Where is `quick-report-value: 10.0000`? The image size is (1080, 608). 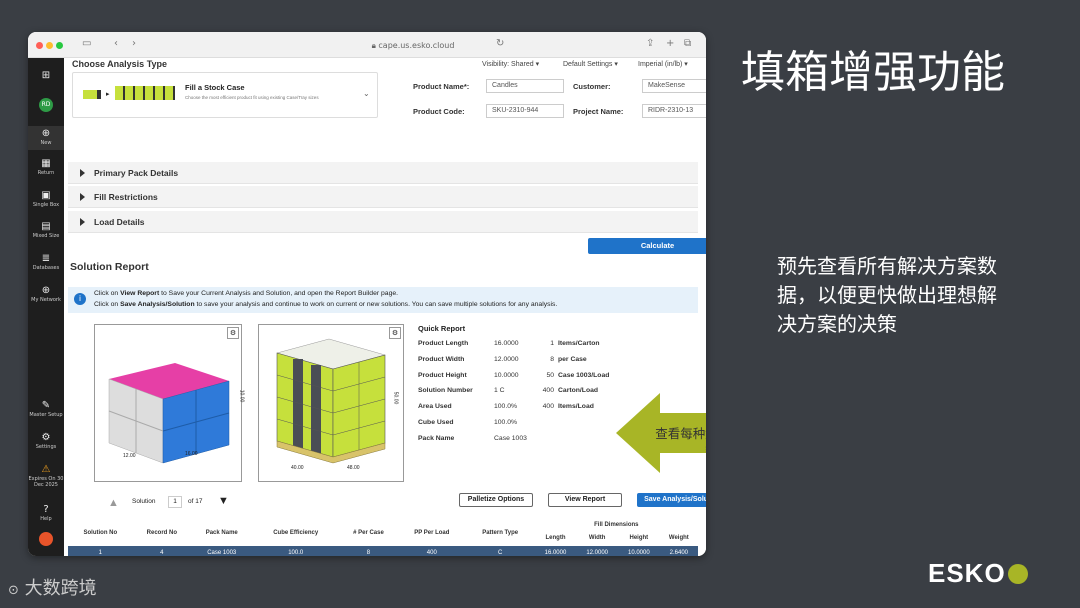
quick-report-value: 10.0000 is located at coordinates (506, 375).